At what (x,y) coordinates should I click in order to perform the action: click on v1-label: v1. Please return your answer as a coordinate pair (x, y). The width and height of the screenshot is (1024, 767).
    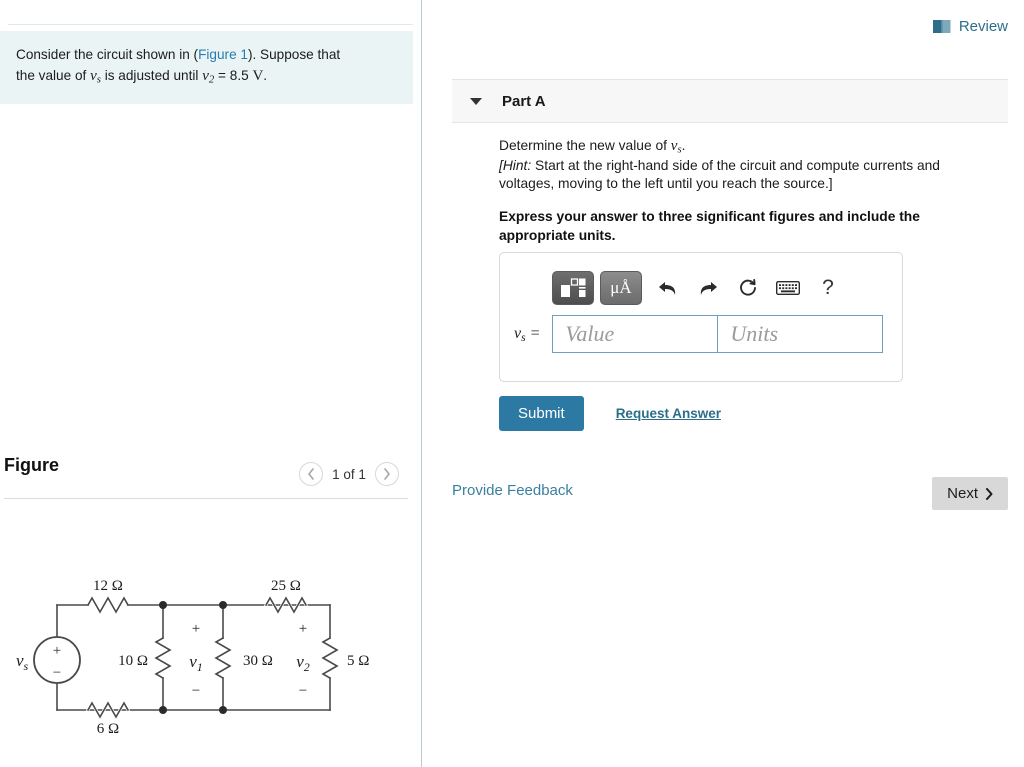
    Looking at the image, I should click on (196, 663).